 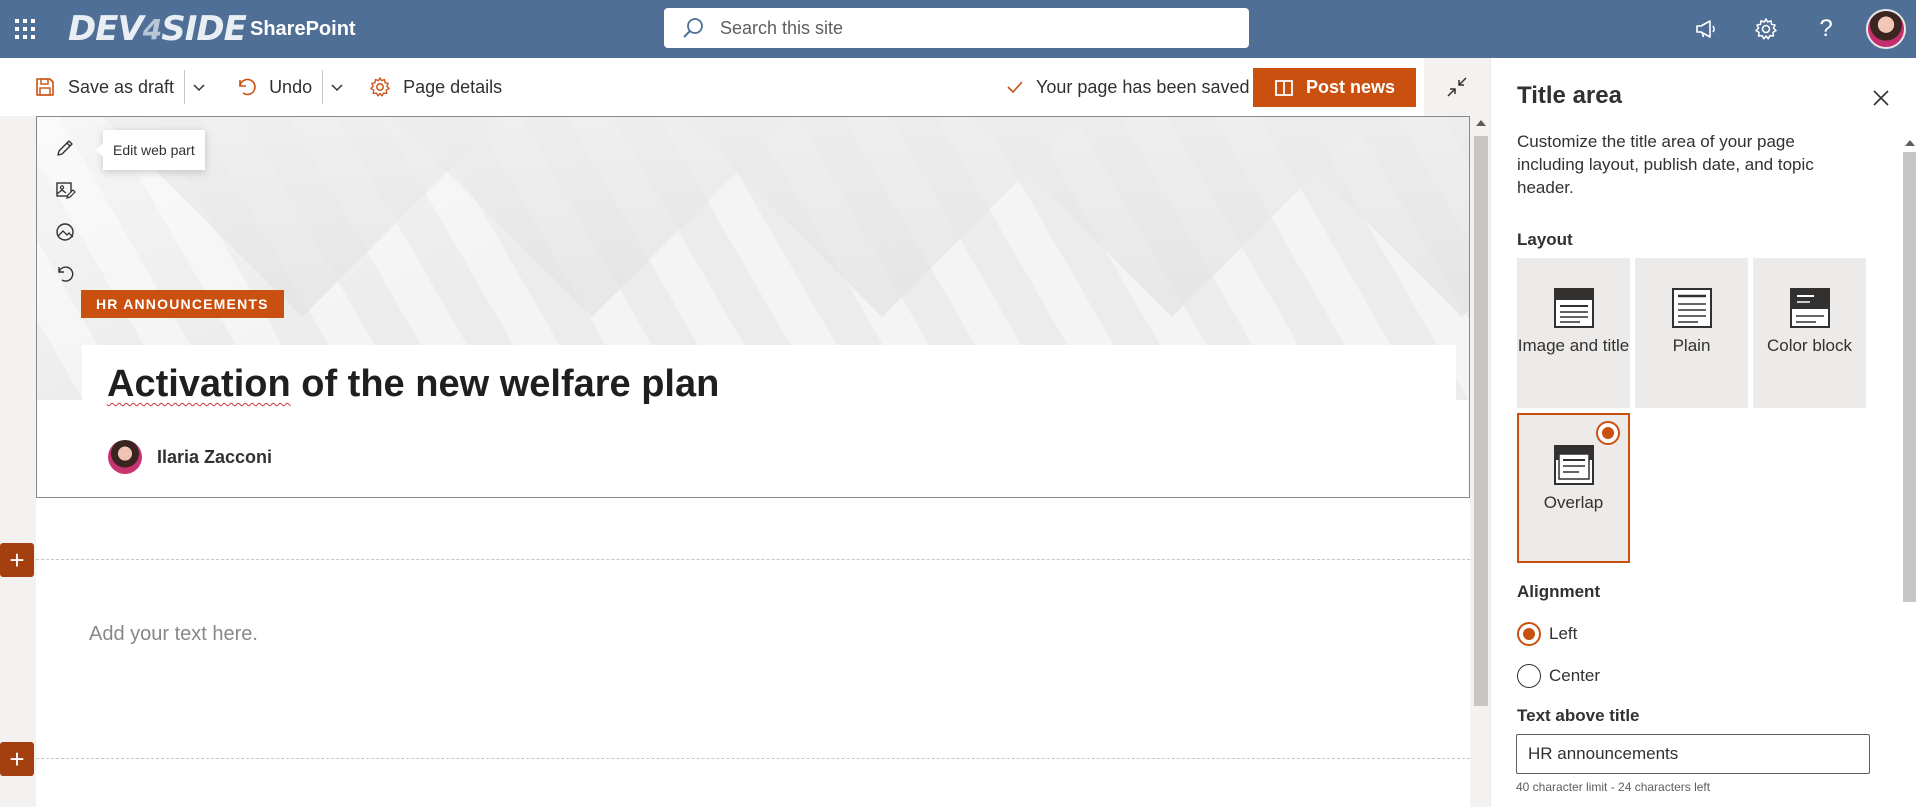 I want to click on author-byline: Ilaria Zacconi, so click(x=190, y=457).